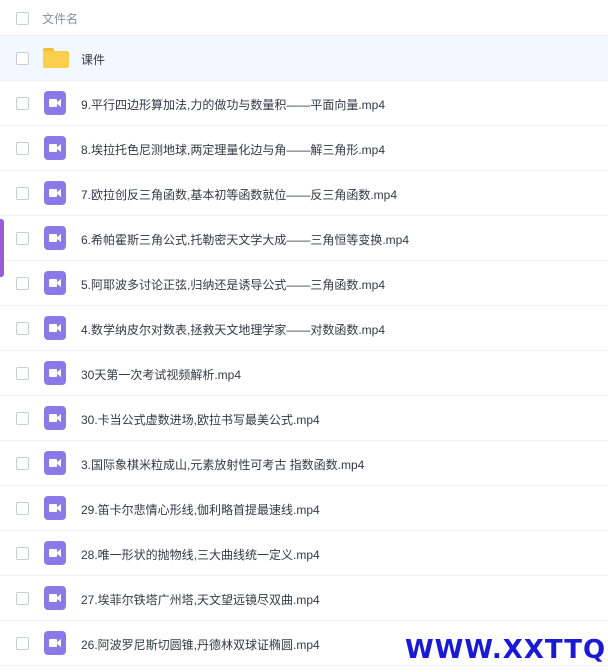 The width and height of the screenshot is (608, 672). What do you see at coordinates (200, 554) in the screenshot?
I see `file-name: 28.唯一形状的抛物线,三大曲线统一定义.mp4` at bounding box center [200, 554].